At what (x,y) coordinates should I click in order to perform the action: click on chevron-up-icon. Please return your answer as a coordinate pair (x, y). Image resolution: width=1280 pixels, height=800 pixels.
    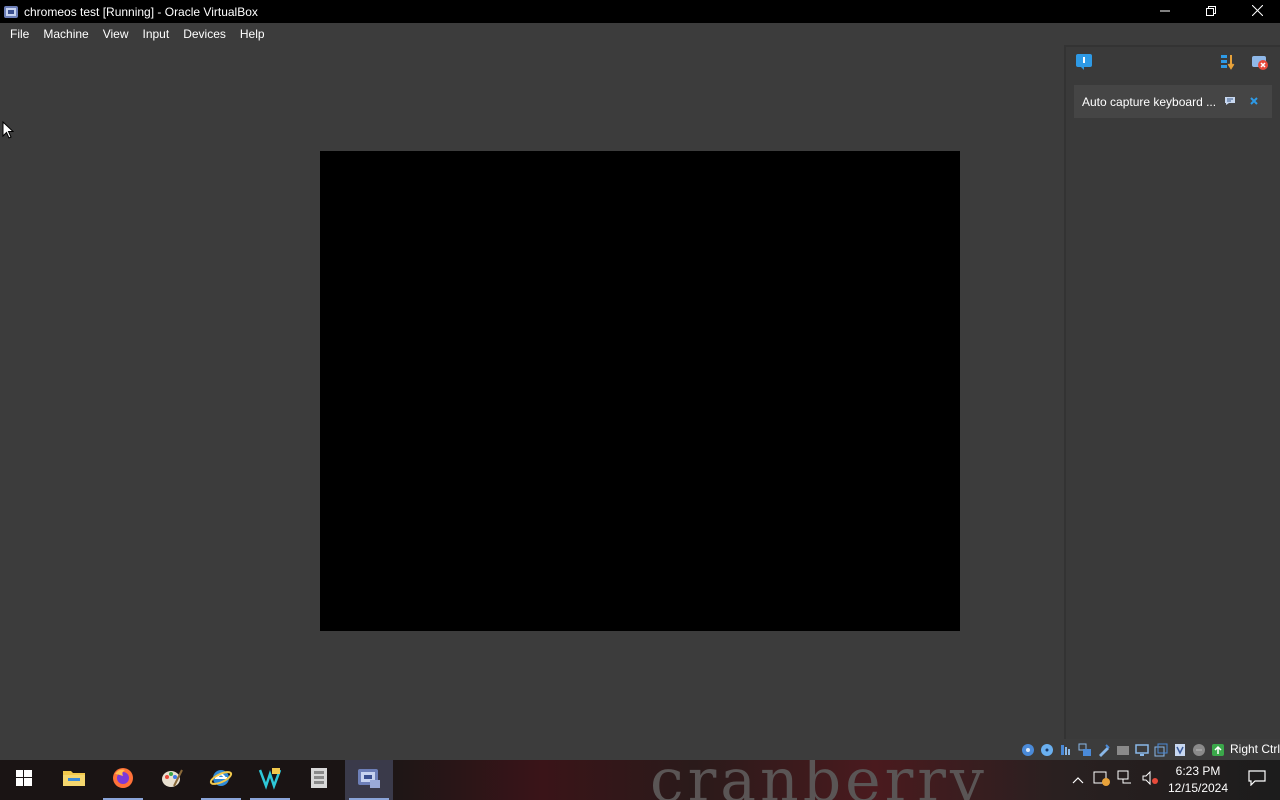
    Looking at the image, I should click on (1078, 780).